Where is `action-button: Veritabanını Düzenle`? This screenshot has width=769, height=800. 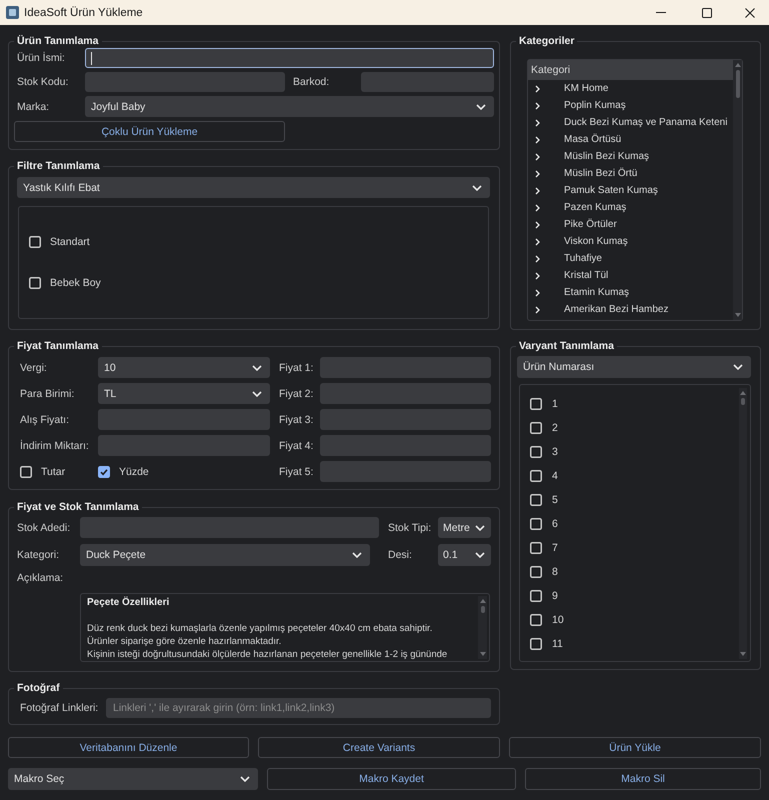
action-button: Veritabanını Düzenle is located at coordinates (128, 747).